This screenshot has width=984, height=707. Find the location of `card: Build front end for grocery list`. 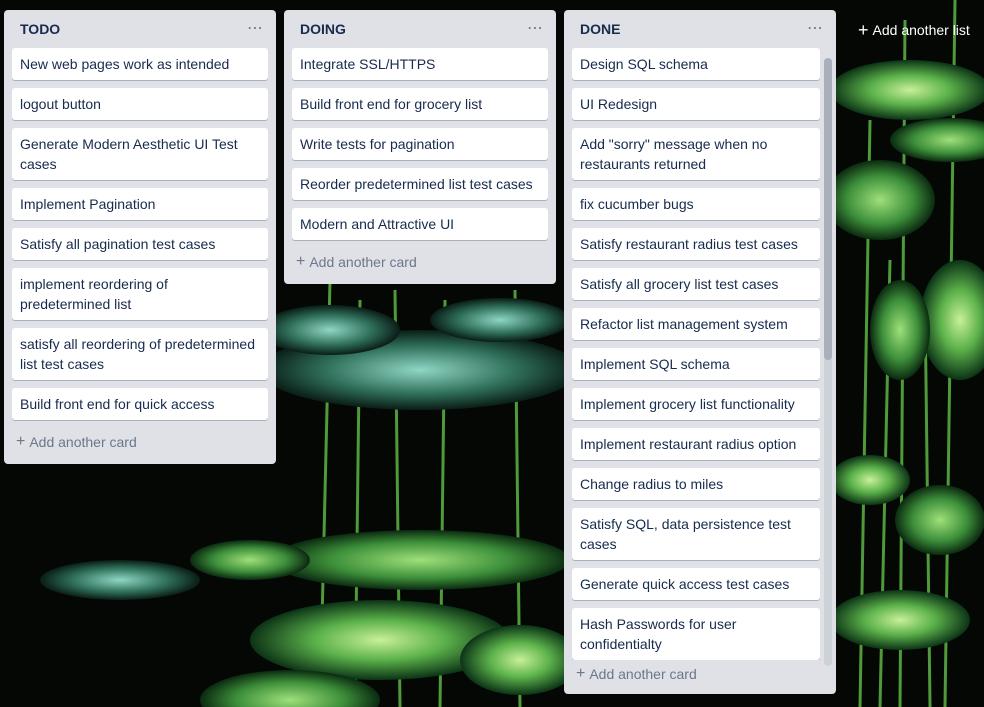

card: Build front end for grocery list is located at coordinates (420, 104).